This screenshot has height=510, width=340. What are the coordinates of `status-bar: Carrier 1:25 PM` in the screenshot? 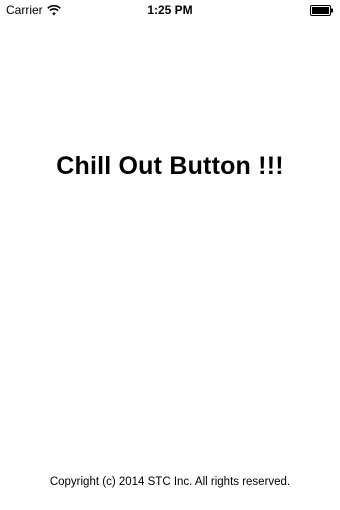 It's located at (170, 10).